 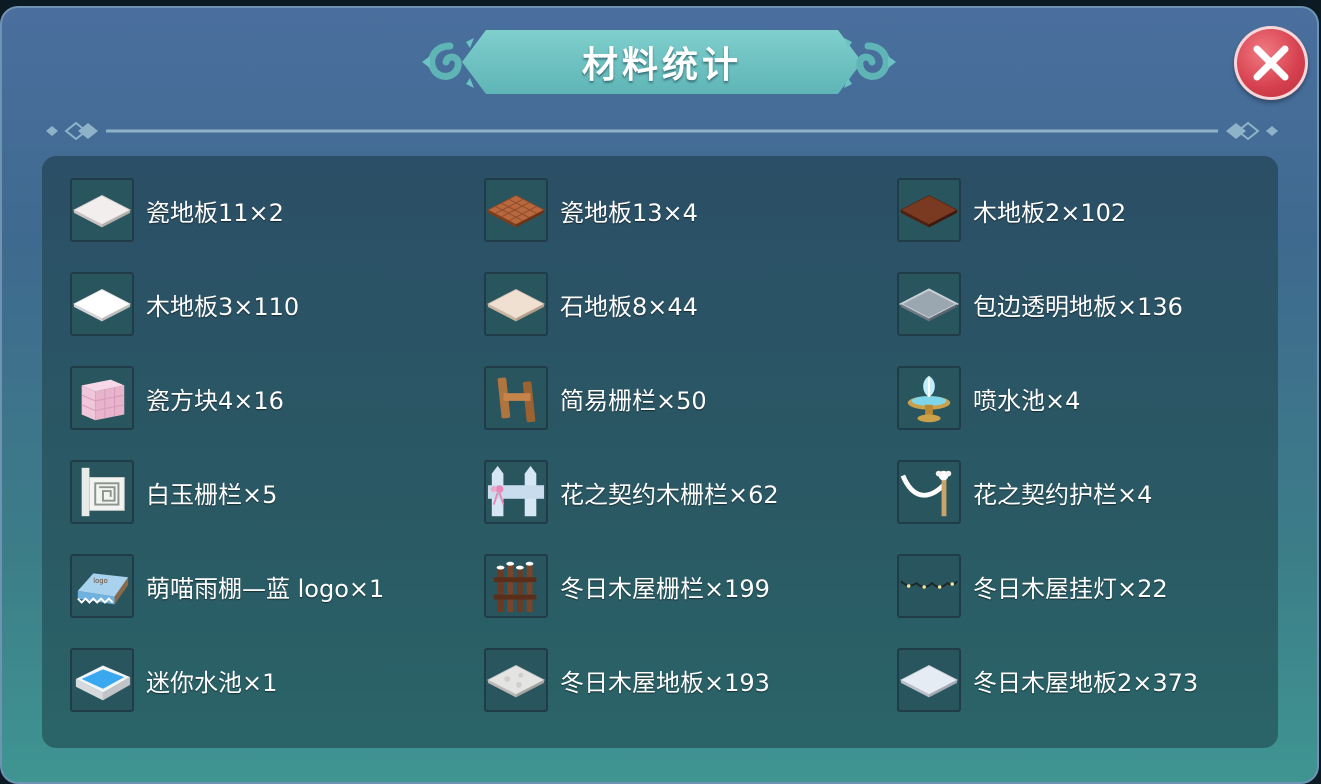 What do you see at coordinates (662, 131) in the screenshot?
I see `title-divider` at bounding box center [662, 131].